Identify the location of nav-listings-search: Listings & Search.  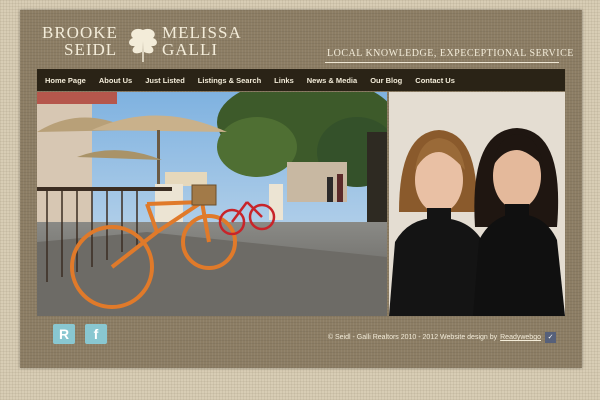
(229, 80).